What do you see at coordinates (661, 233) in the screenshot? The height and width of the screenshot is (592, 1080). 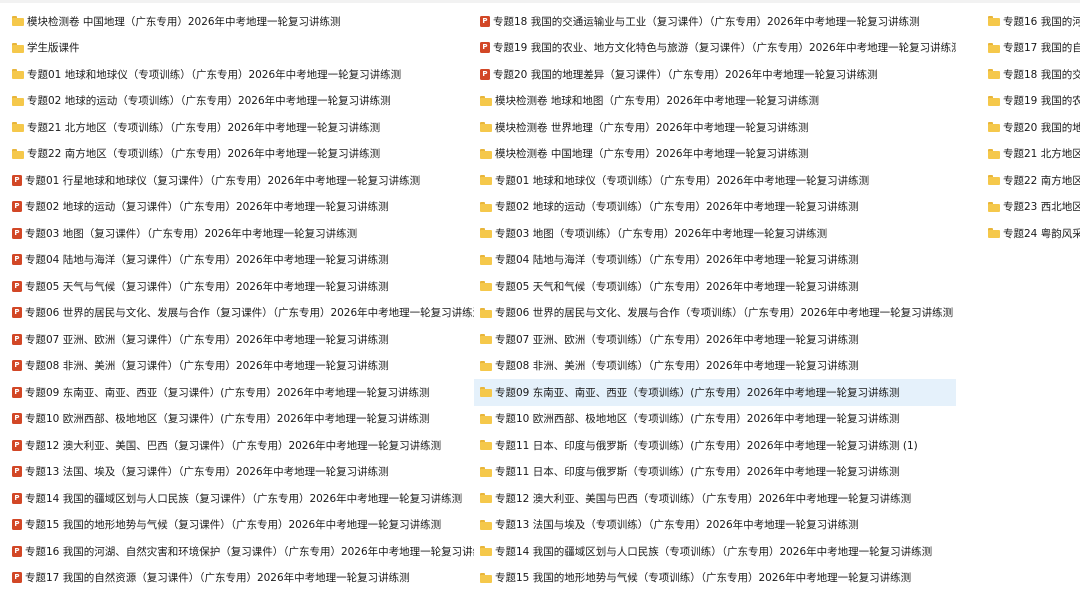 I see `item-name-label: 专题03 地图（专项训练）（广东专用）2026年中考地理一轮复习讲练测` at bounding box center [661, 233].